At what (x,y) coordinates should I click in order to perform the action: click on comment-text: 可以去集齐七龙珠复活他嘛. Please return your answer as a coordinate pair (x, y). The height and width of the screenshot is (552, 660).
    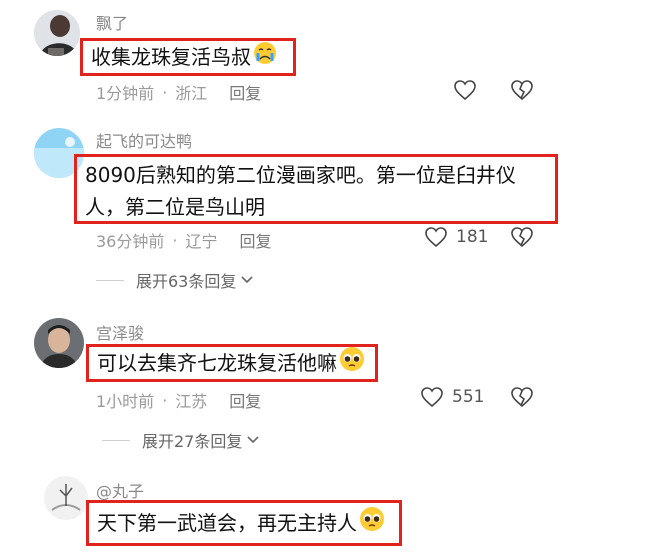
    Looking at the image, I should click on (232, 363).